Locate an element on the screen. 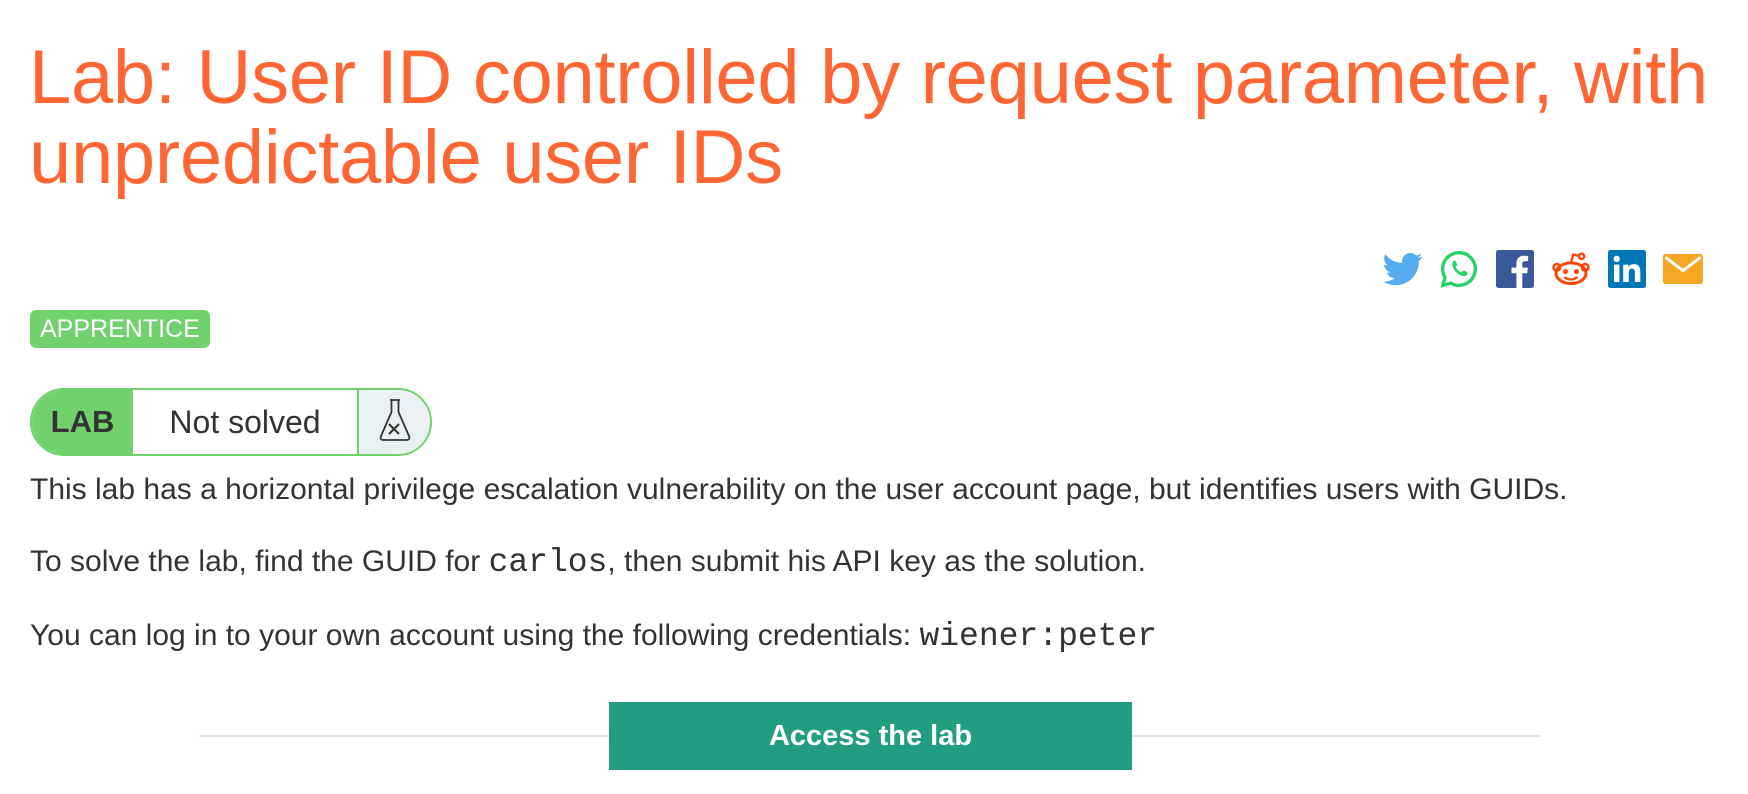 Image resolution: width=1748 pixels, height=794 pixels. target-username: carlos is located at coordinates (548, 562).